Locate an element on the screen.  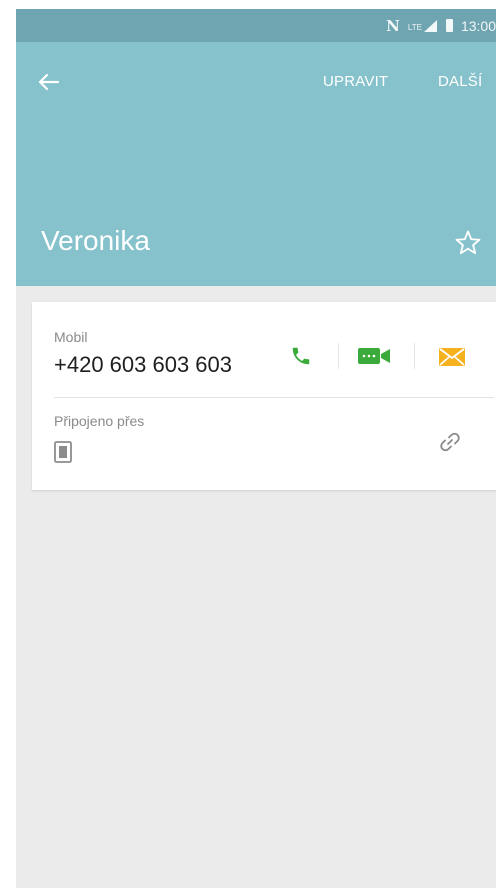
video-call-button is located at coordinates (374, 356).